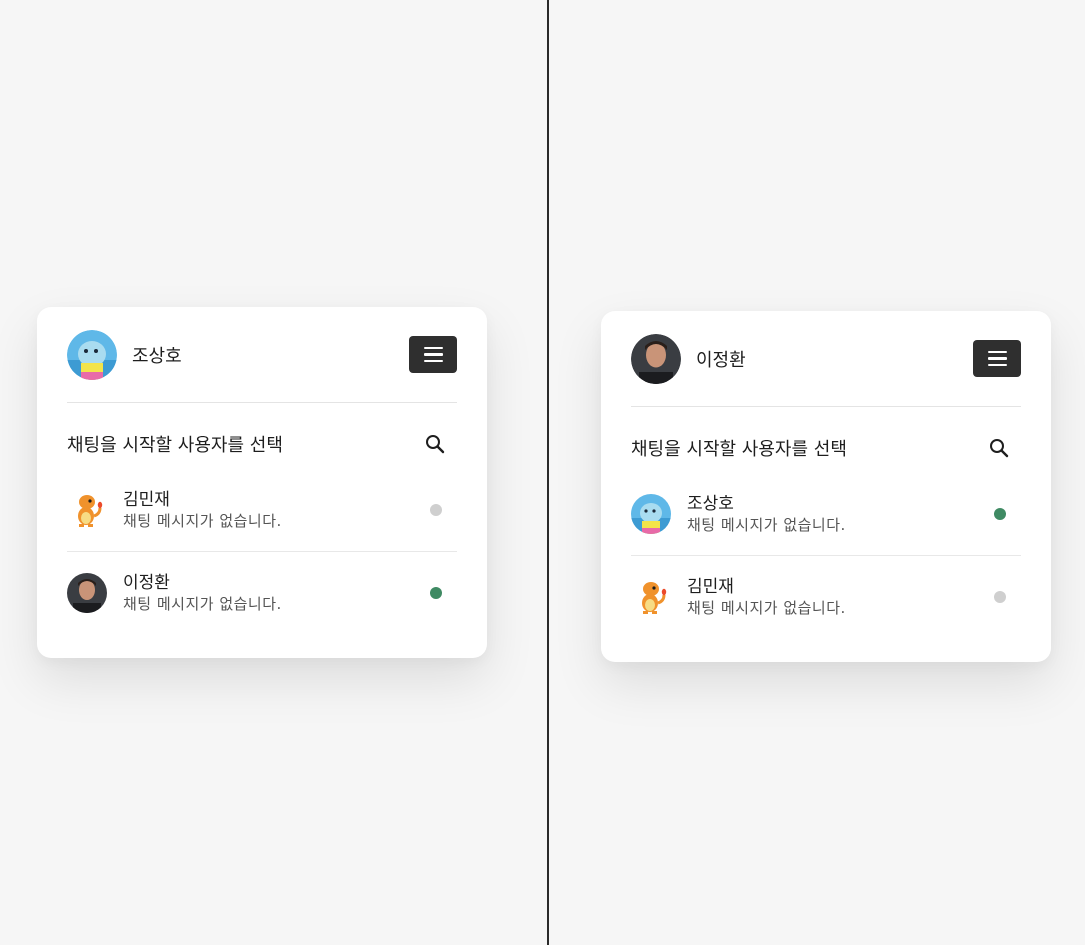 The height and width of the screenshot is (945, 1085). What do you see at coordinates (826, 514) in the screenshot?
I see `user-list-item: 조상호 채팅 메시지가 없습니다.` at bounding box center [826, 514].